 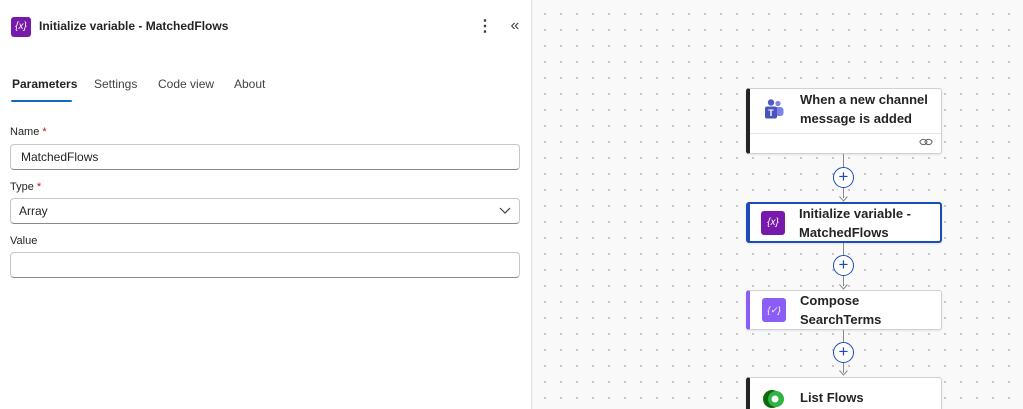 I want to click on card-title-line1: Initialize variable -, so click(x=855, y=213).